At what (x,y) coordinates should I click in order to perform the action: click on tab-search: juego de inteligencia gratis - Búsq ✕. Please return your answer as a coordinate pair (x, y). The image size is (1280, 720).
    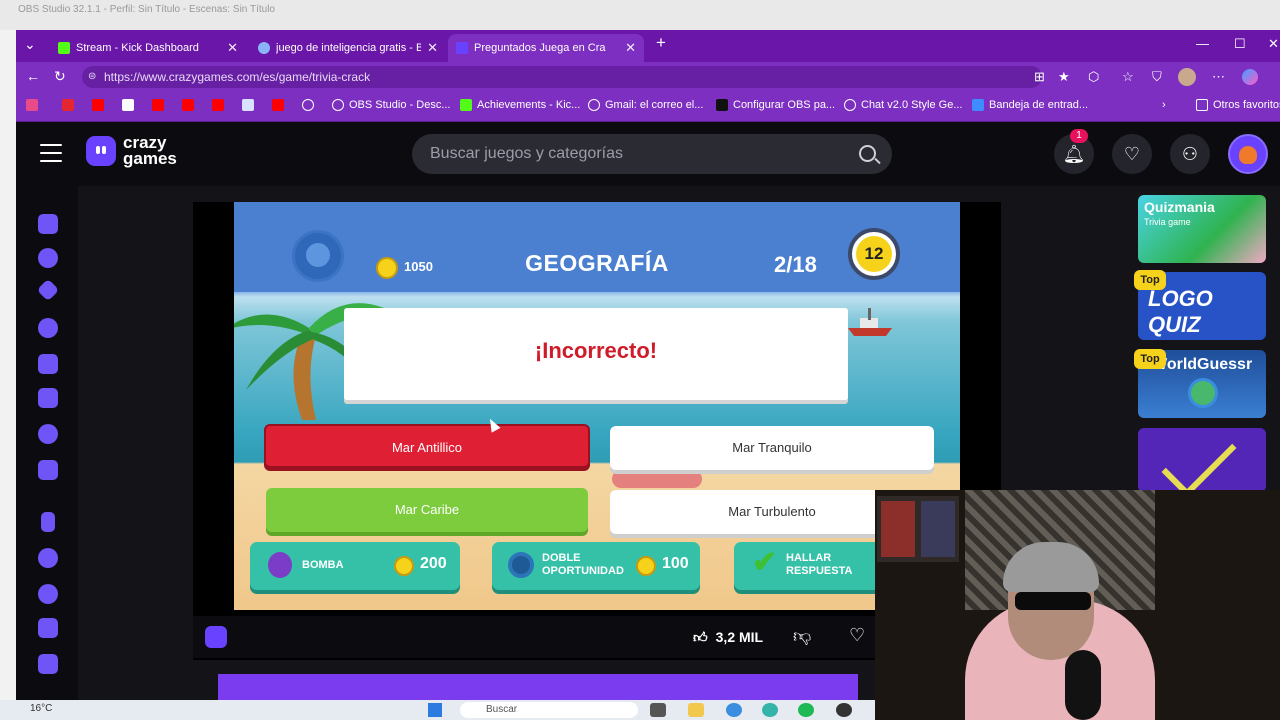
    Looking at the image, I should click on (348, 48).